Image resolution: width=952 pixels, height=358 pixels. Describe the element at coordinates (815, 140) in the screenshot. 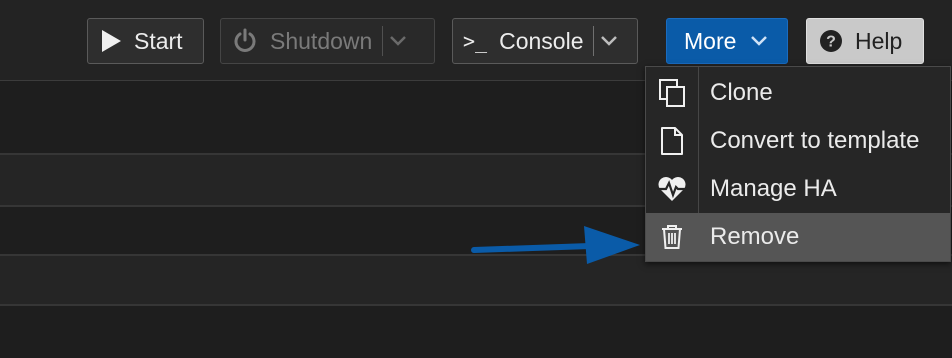

I see `menu-item-label: Convert to template` at that location.